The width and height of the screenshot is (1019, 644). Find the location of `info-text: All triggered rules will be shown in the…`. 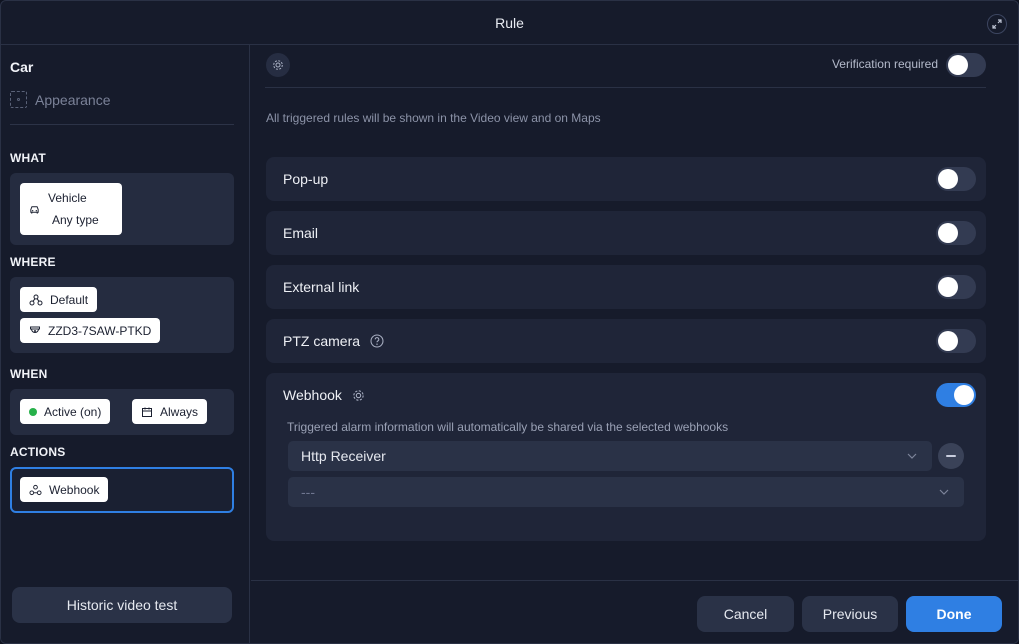

info-text: All triggered rules will be shown in the… is located at coordinates (433, 118).